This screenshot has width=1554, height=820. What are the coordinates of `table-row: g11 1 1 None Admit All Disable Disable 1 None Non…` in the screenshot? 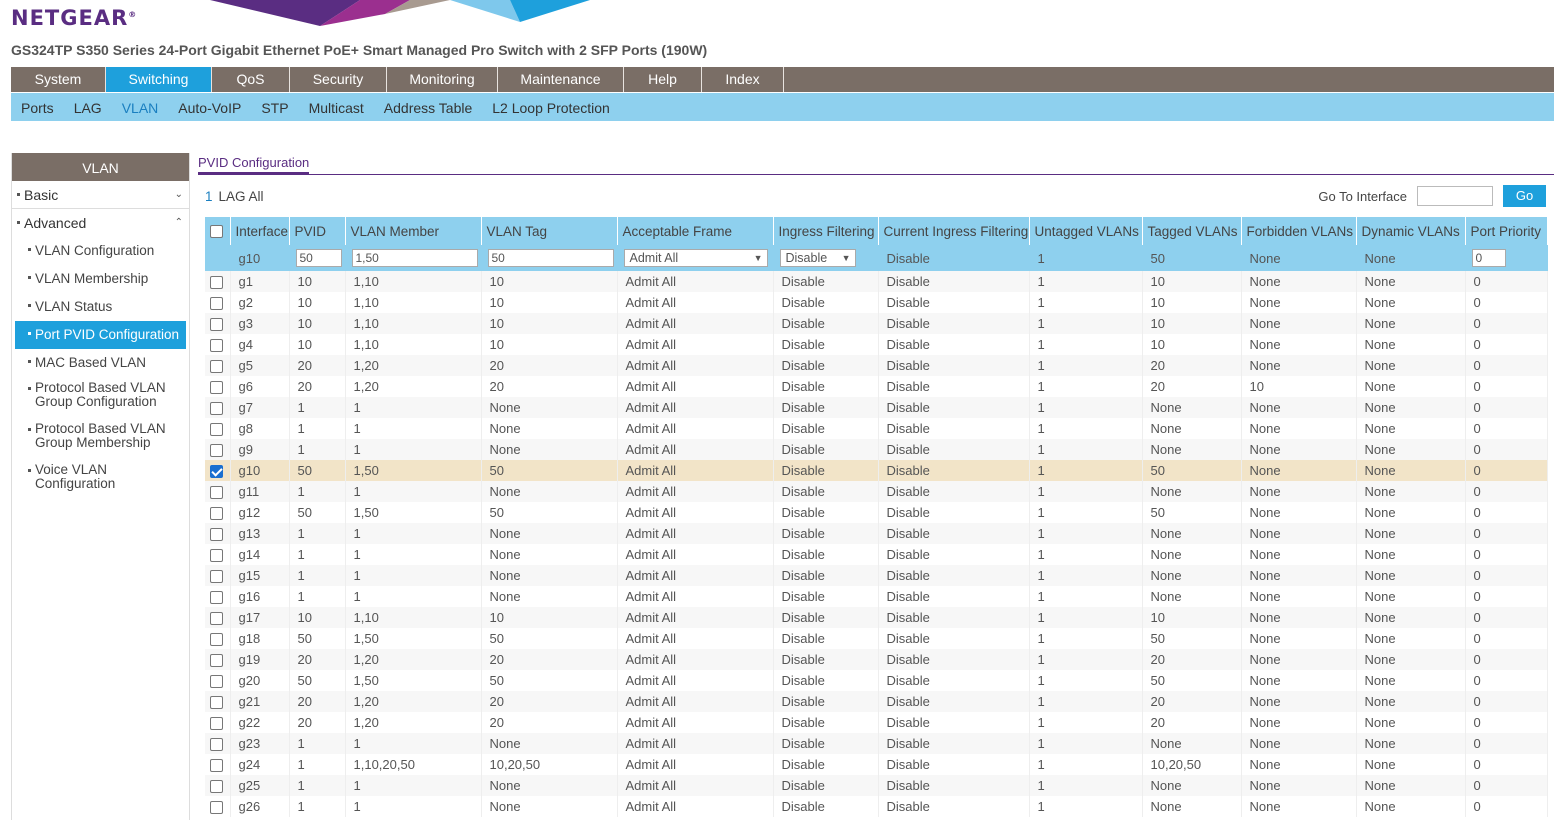 It's located at (876, 491).